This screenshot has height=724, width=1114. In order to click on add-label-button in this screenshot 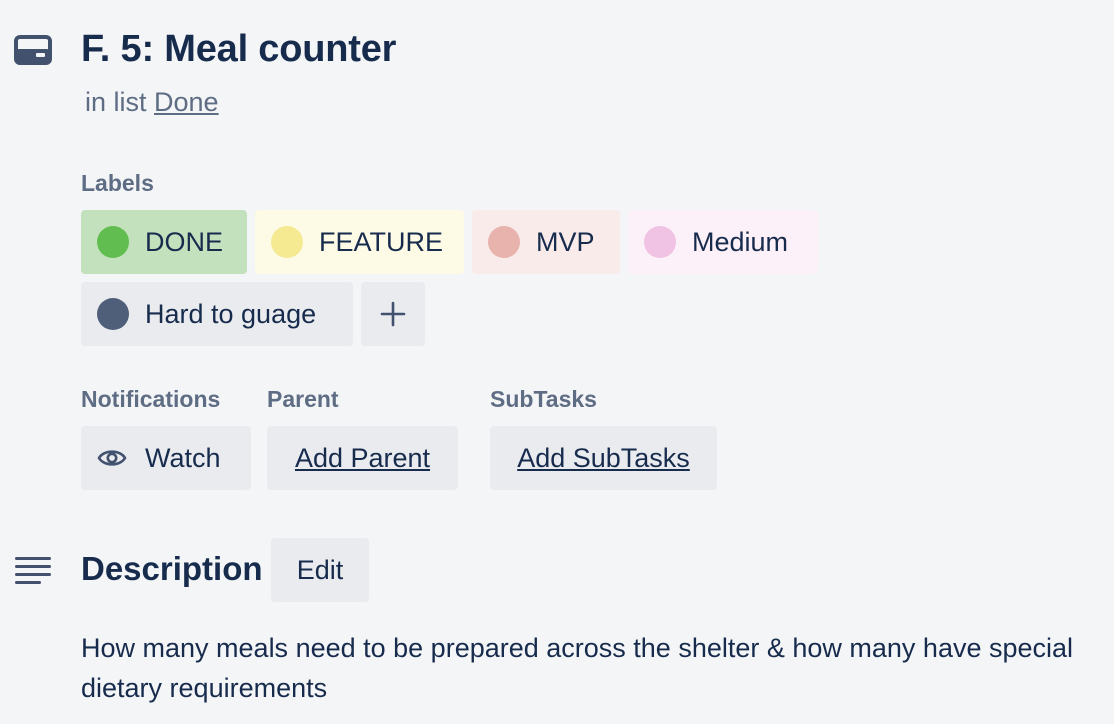, I will do `click(393, 314)`.